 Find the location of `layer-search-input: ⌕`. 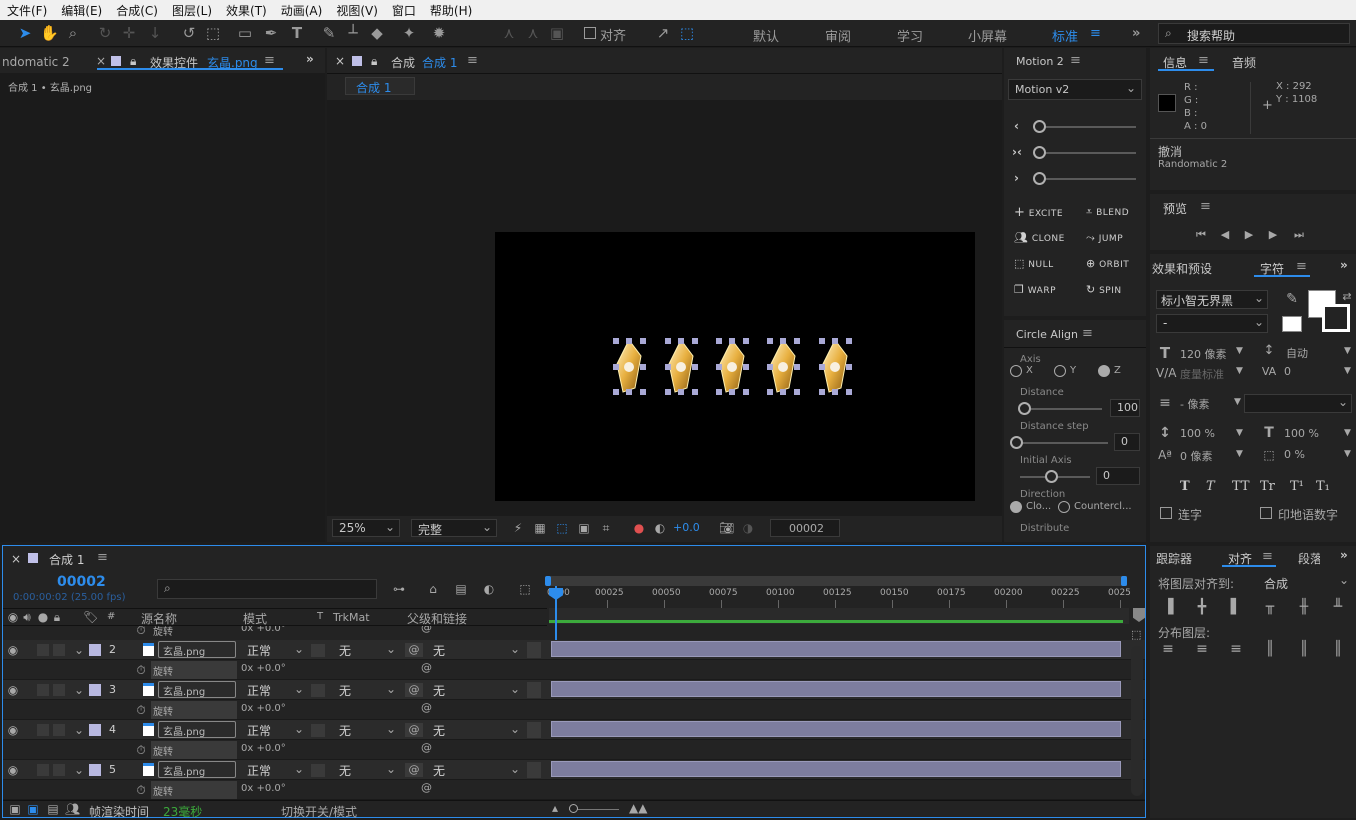

layer-search-input: ⌕ is located at coordinates (267, 589).